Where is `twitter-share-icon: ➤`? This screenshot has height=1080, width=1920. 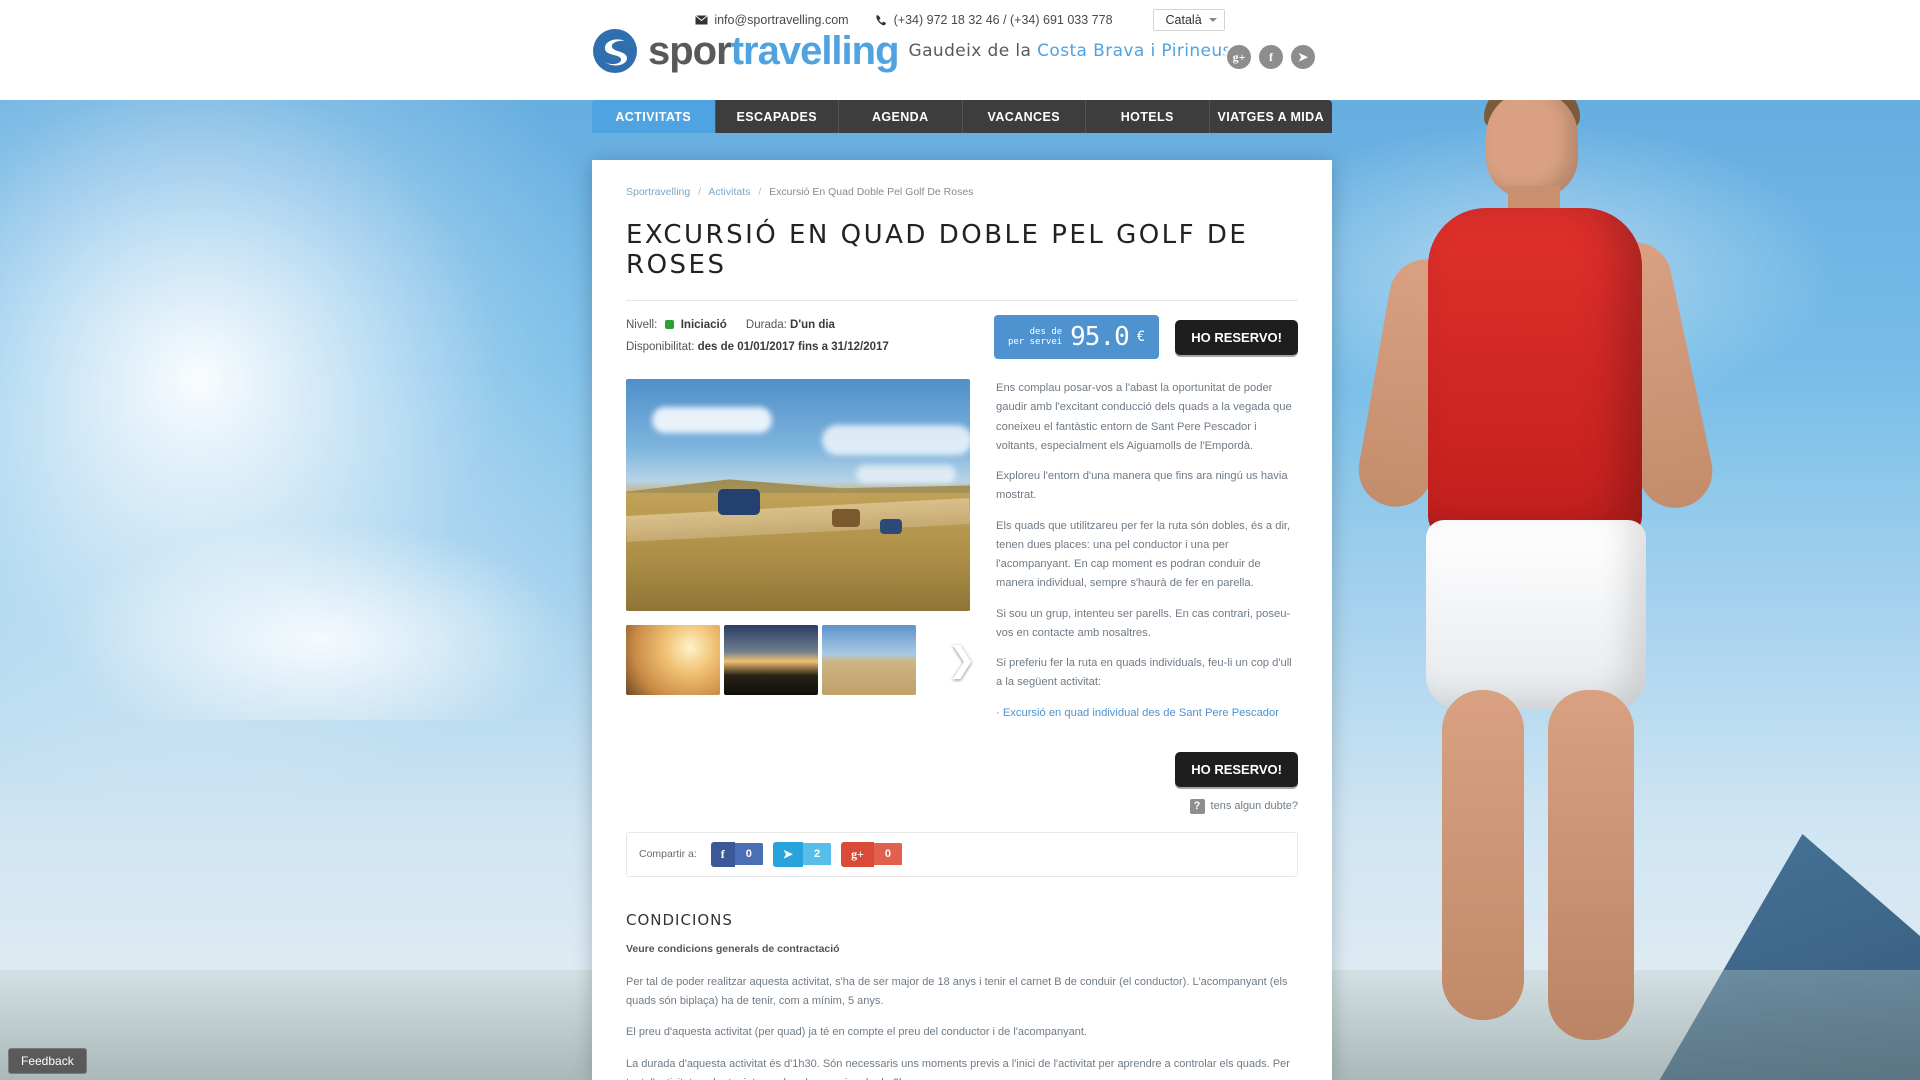 twitter-share-icon: ➤ is located at coordinates (787, 854).